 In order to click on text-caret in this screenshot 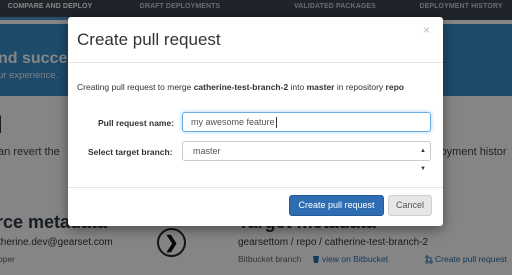, I will do `click(276, 123)`.